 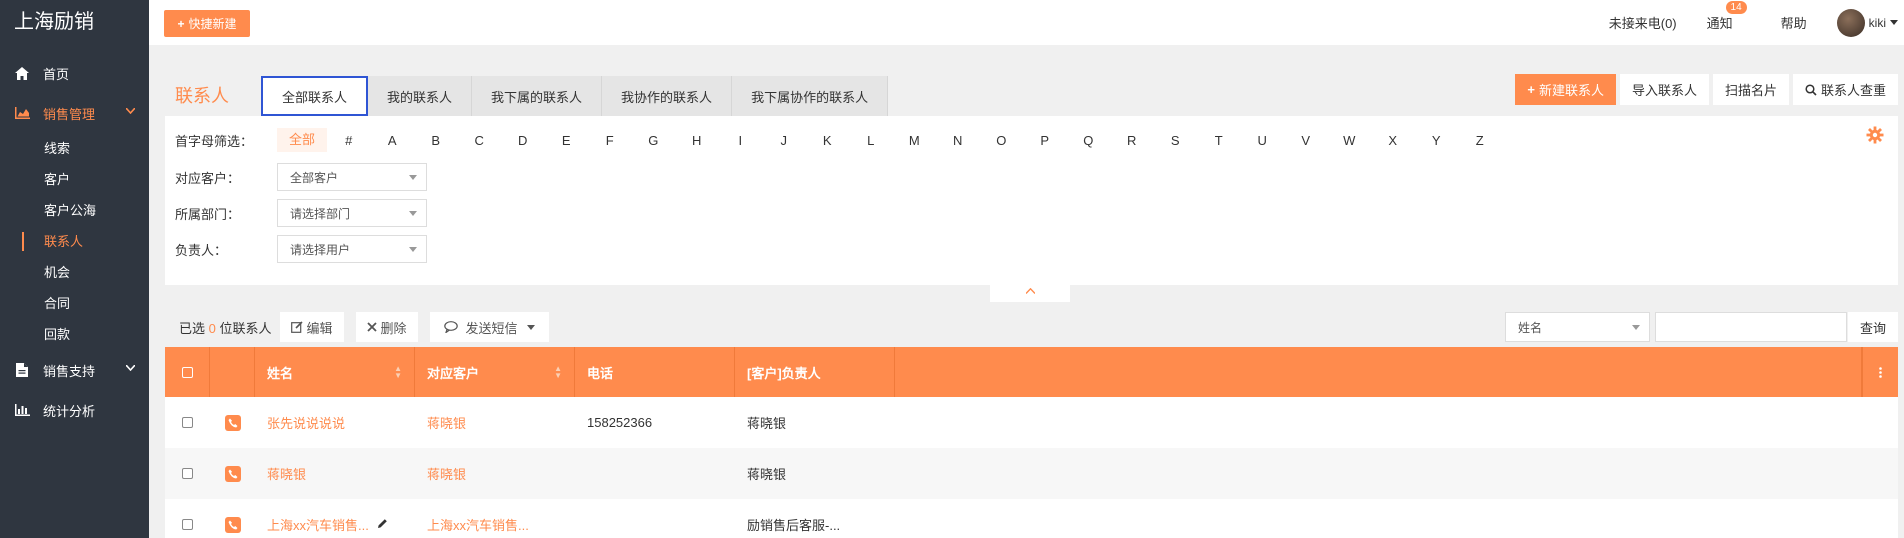 What do you see at coordinates (784, 140) in the screenshot?
I see `letter-j: J` at bounding box center [784, 140].